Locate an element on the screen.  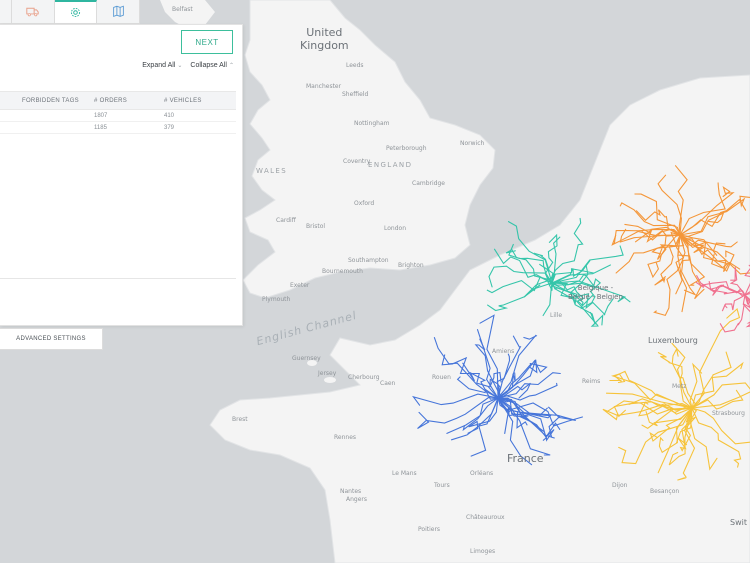
column-header-vehicles: # VEHICLES is located at coordinates (183, 100).